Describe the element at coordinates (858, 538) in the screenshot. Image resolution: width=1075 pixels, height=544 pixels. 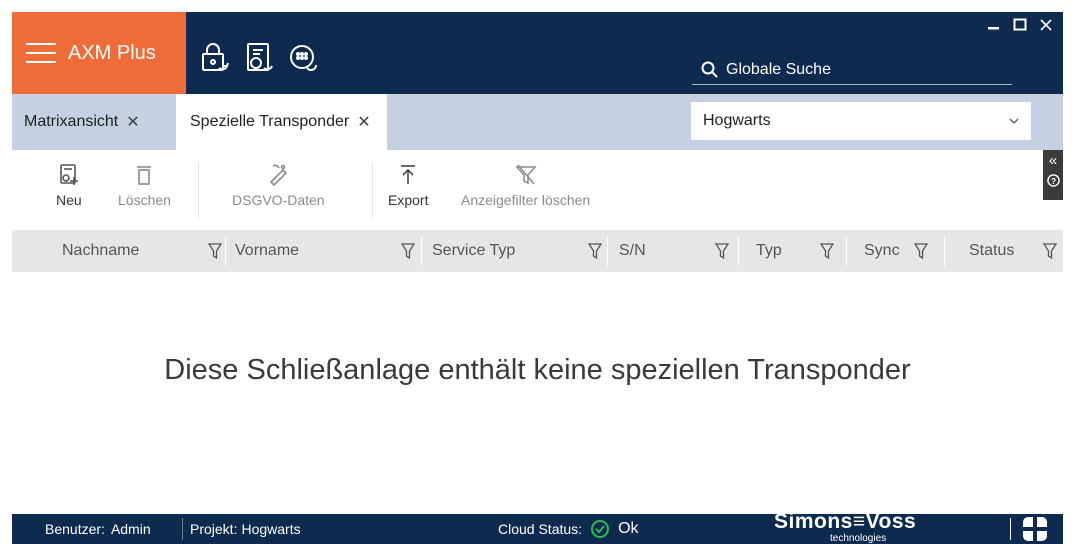
I see `simonsvoss-logo-subtitle: technologies` at that location.